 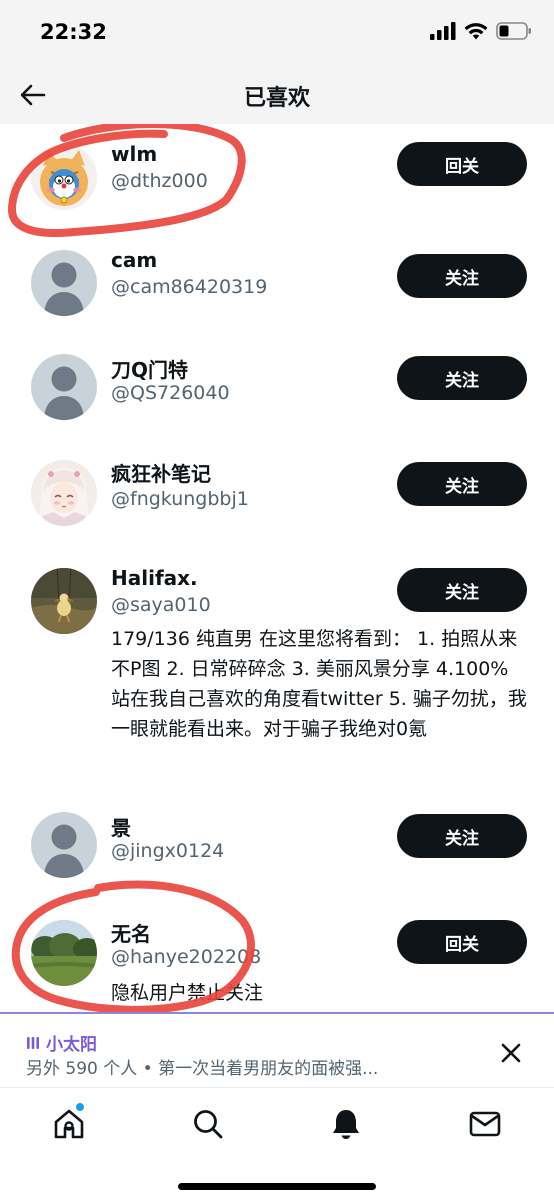 I want to click on tab-search, so click(x=208, y=1124).